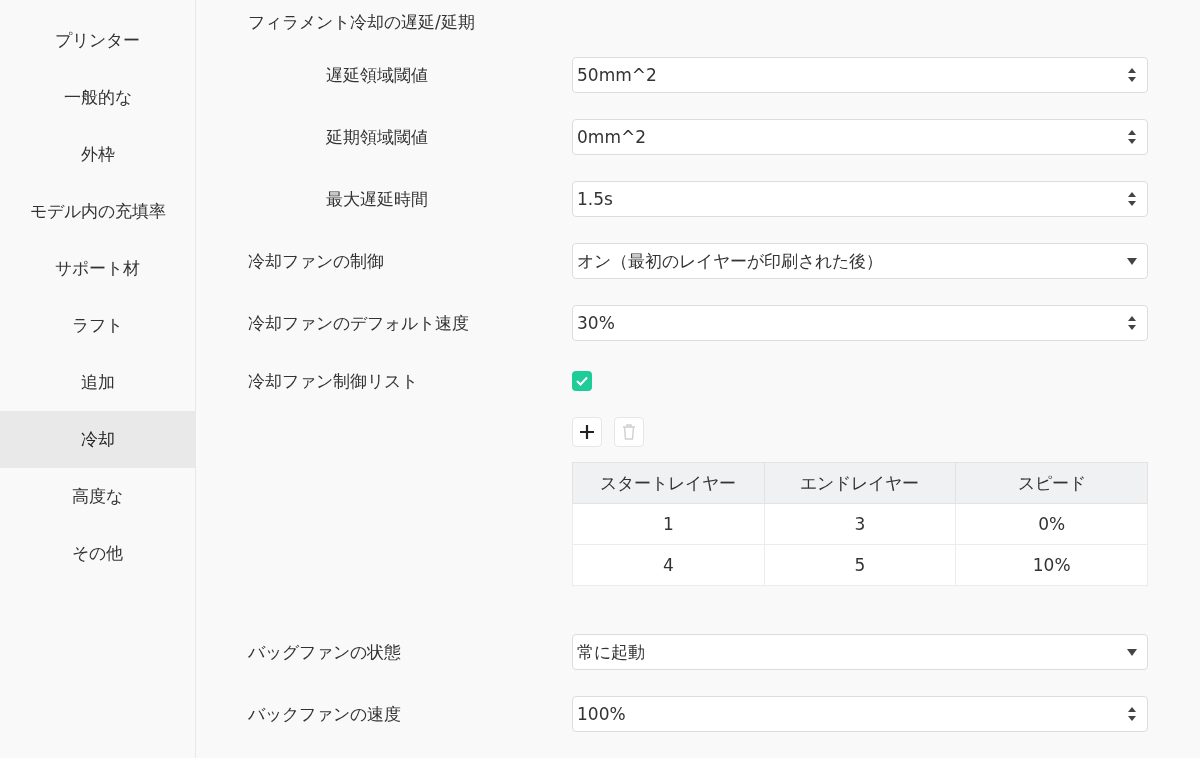 The image size is (1200, 758). Describe the element at coordinates (860, 261) in the screenshot. I see `dropdown: オン（最初のレイヤーが印刷された後）` at that location.